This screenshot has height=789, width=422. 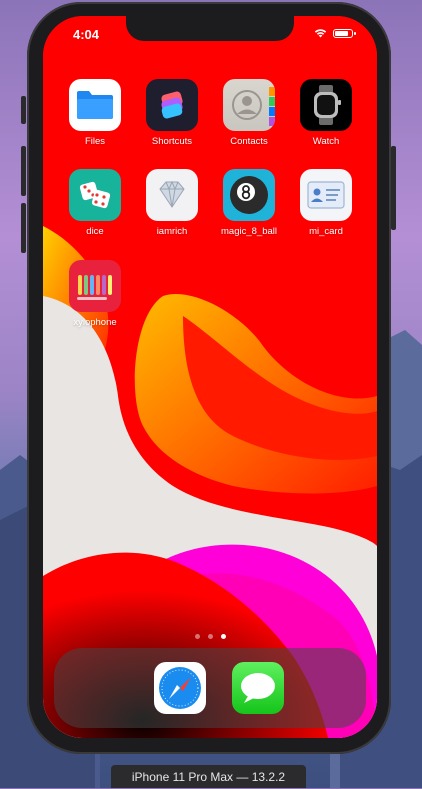 I want to click on app-label: Contacts, so click(x=249, y=141).